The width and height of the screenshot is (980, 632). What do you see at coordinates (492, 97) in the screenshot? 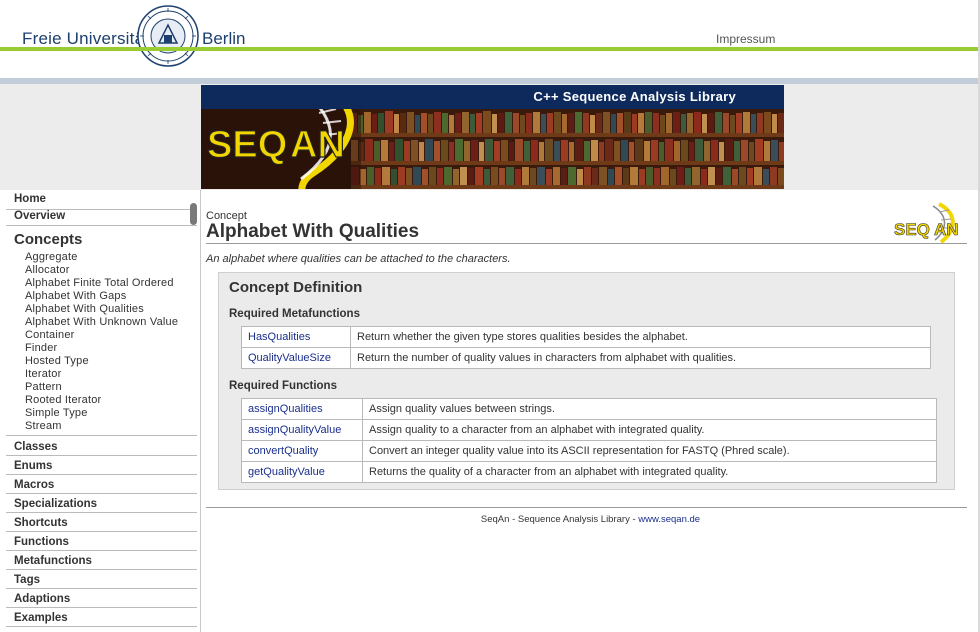
I see `banner-title-bar: C++ Sequence Analysis Library` at bounding box center [492, 97].